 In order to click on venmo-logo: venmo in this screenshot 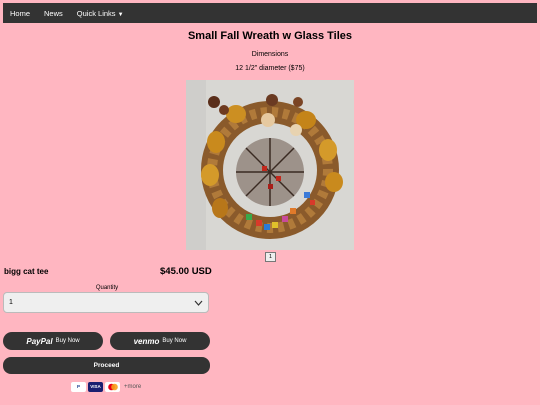, I will do `click(146, 341)`.